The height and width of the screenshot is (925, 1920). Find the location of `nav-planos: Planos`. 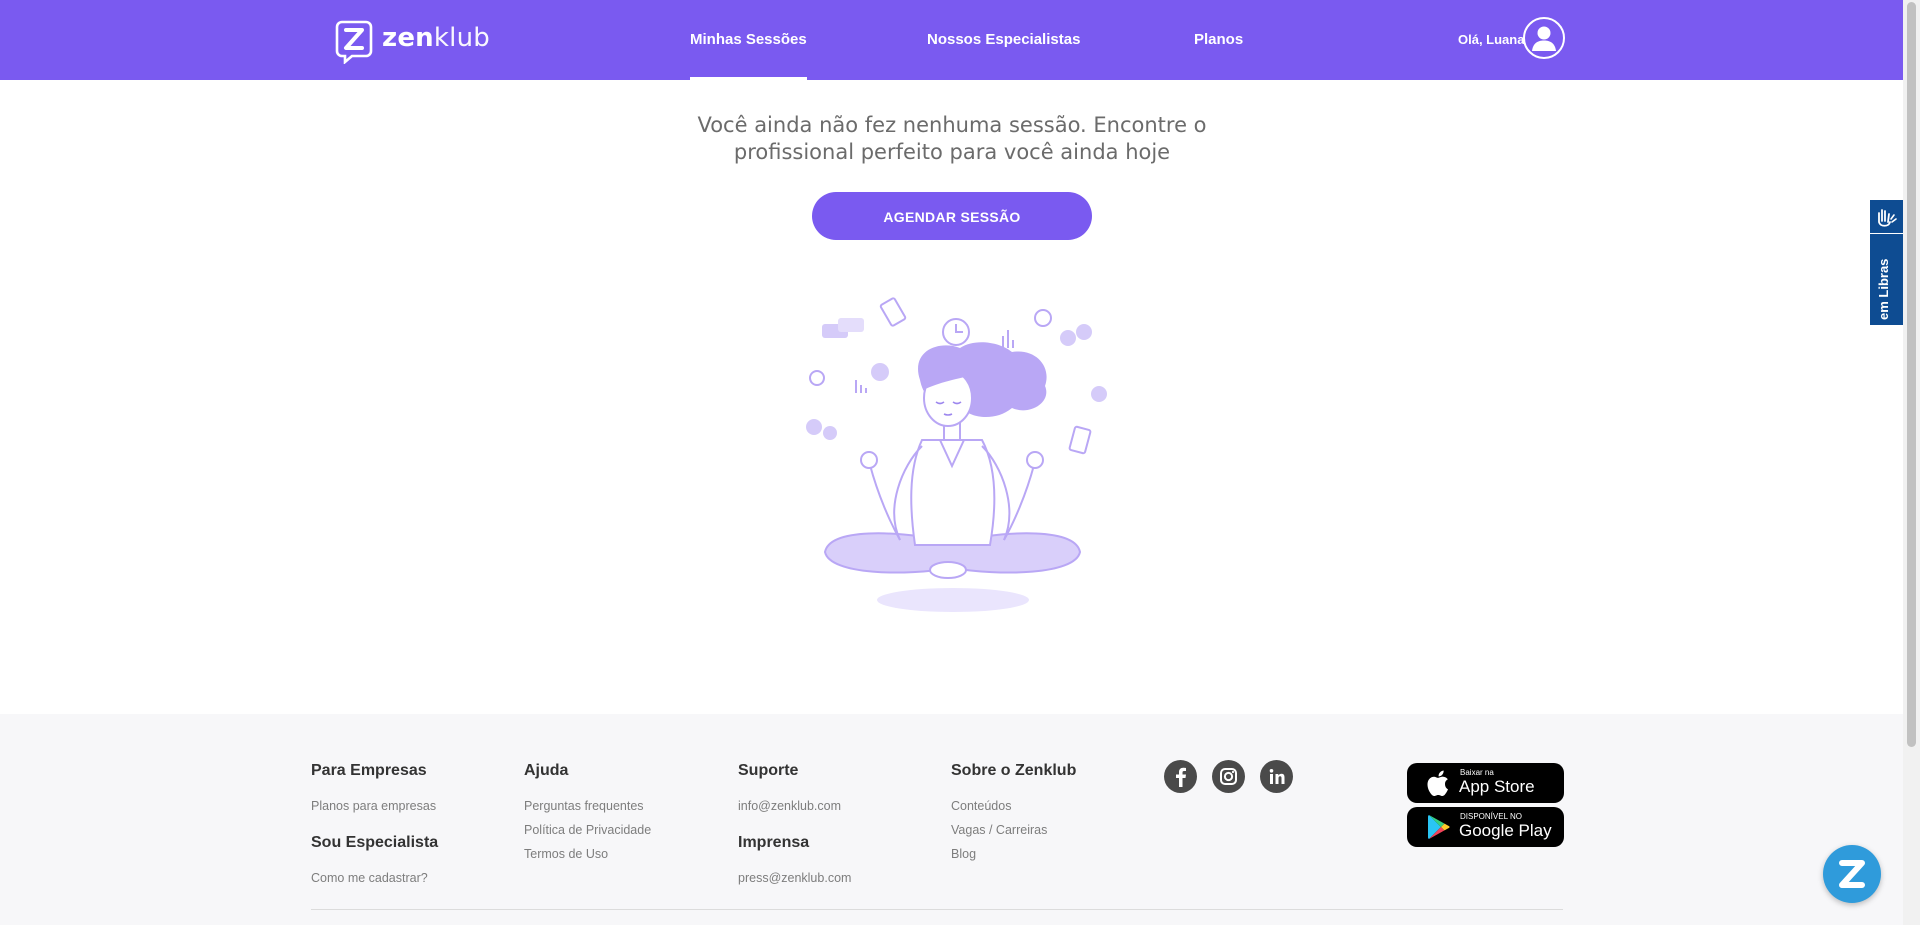

nav-planos: Planos is located at coordinates (1218, 40).